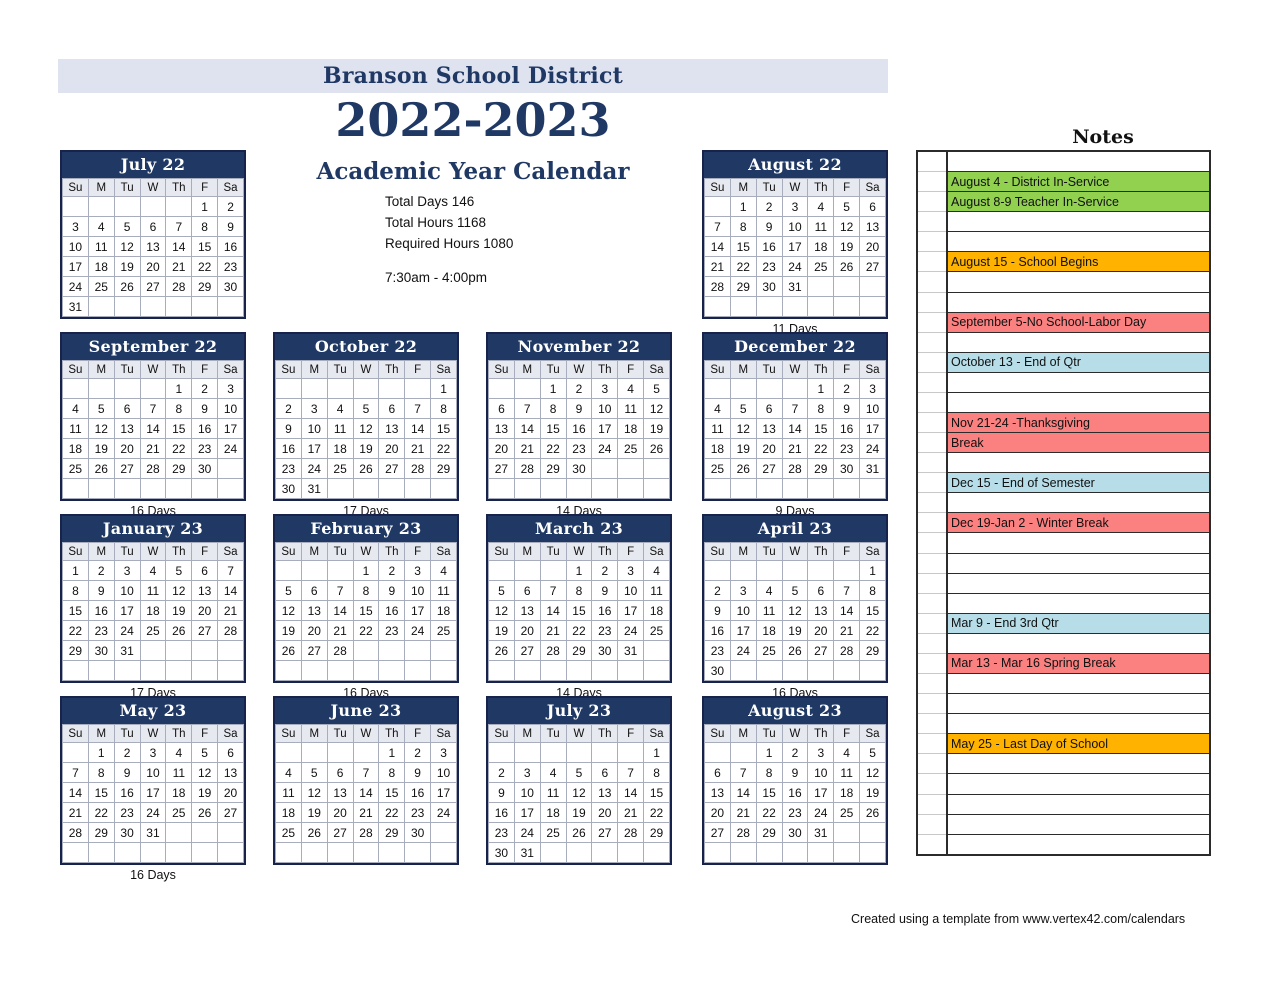 The width and height of the screenshot is (1280, 989). What do you see at coordinates (1078, 664) in the screenshot?
I see `note-row: Mar 13 - Mar 16 Spring Break` at bounding box center [1078, 664].